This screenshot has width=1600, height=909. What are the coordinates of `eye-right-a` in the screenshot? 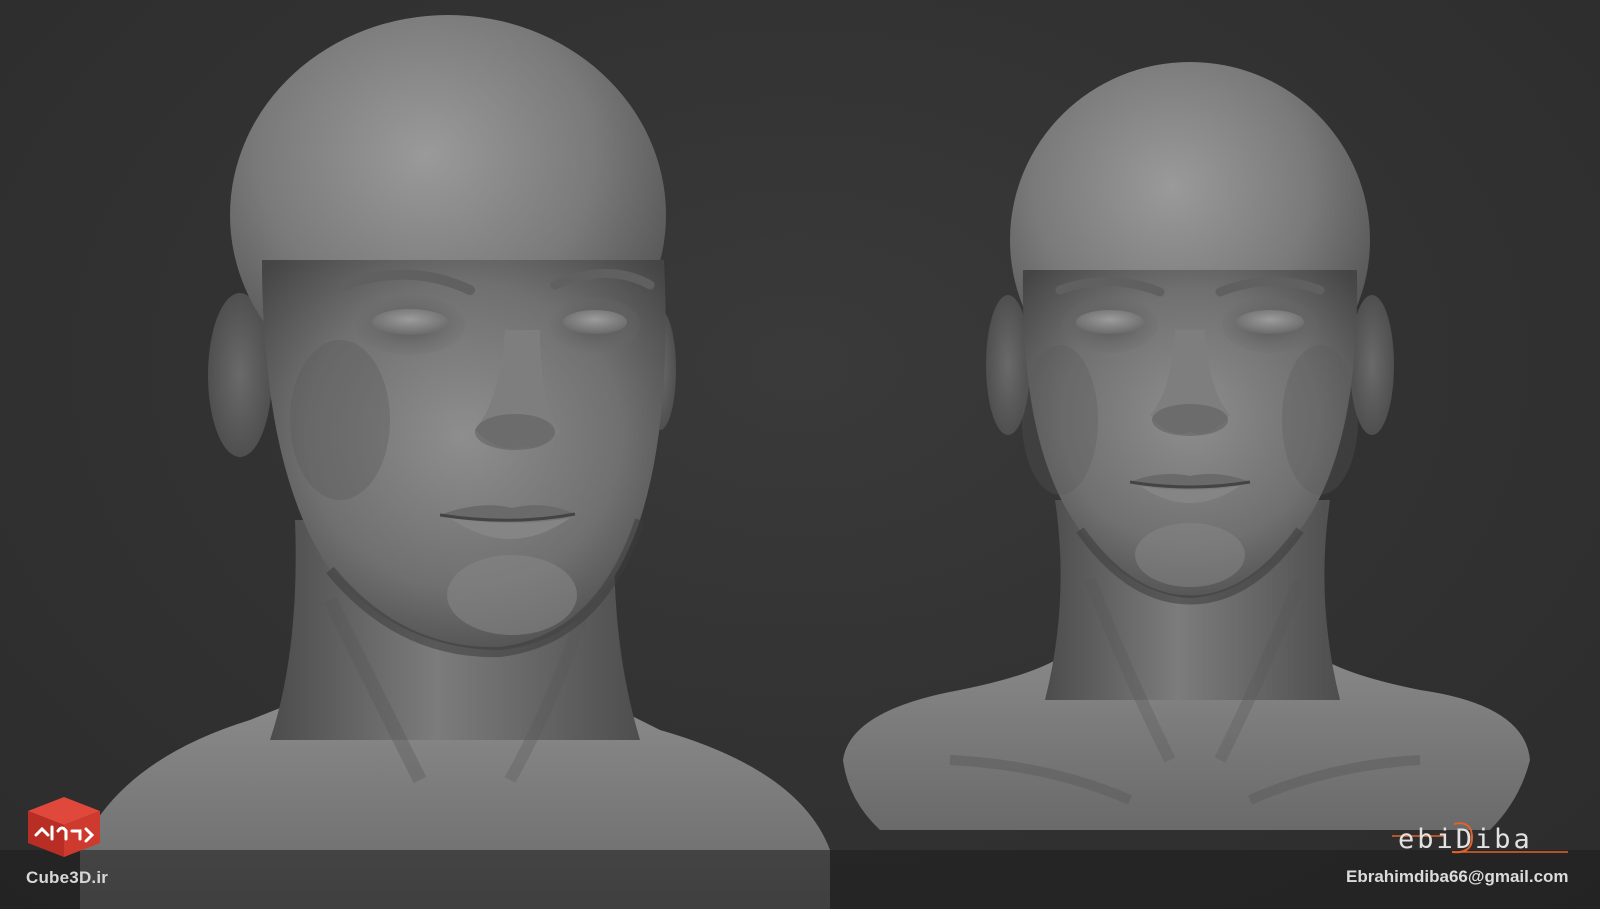 It's located at (1110, 322).